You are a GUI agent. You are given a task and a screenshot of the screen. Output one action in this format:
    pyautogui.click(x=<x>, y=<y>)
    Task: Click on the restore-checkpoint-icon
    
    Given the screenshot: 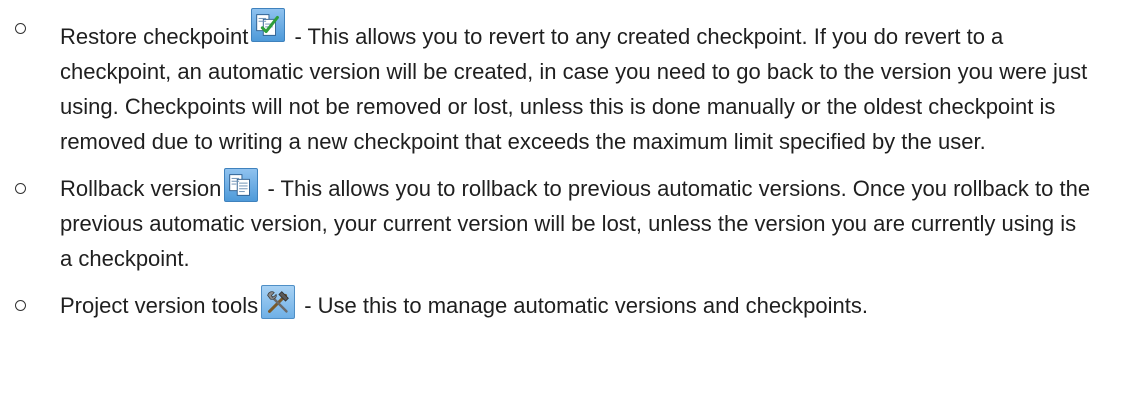 What is the action you would take?
    pyautogui.click(x=268, y=25)
    